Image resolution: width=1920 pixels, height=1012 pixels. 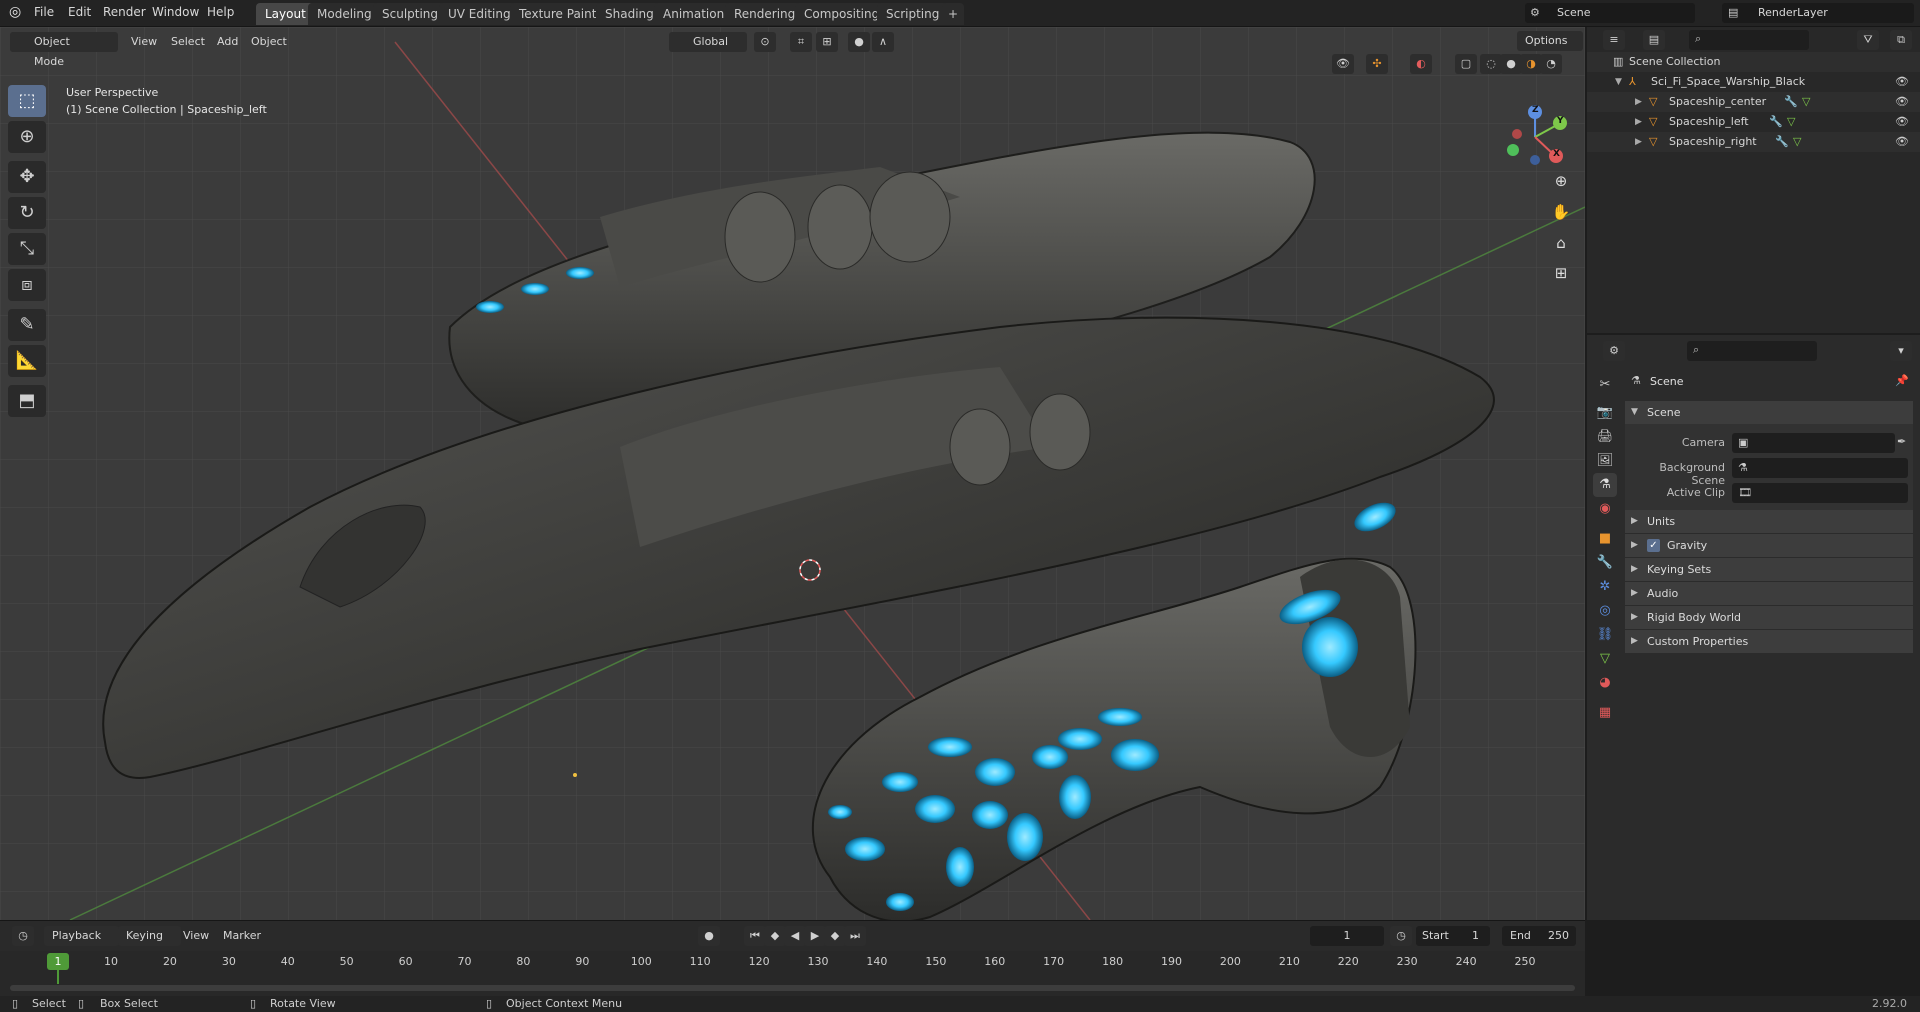 I want to click on timeline-scrollbar, so click(x=792, y=988).